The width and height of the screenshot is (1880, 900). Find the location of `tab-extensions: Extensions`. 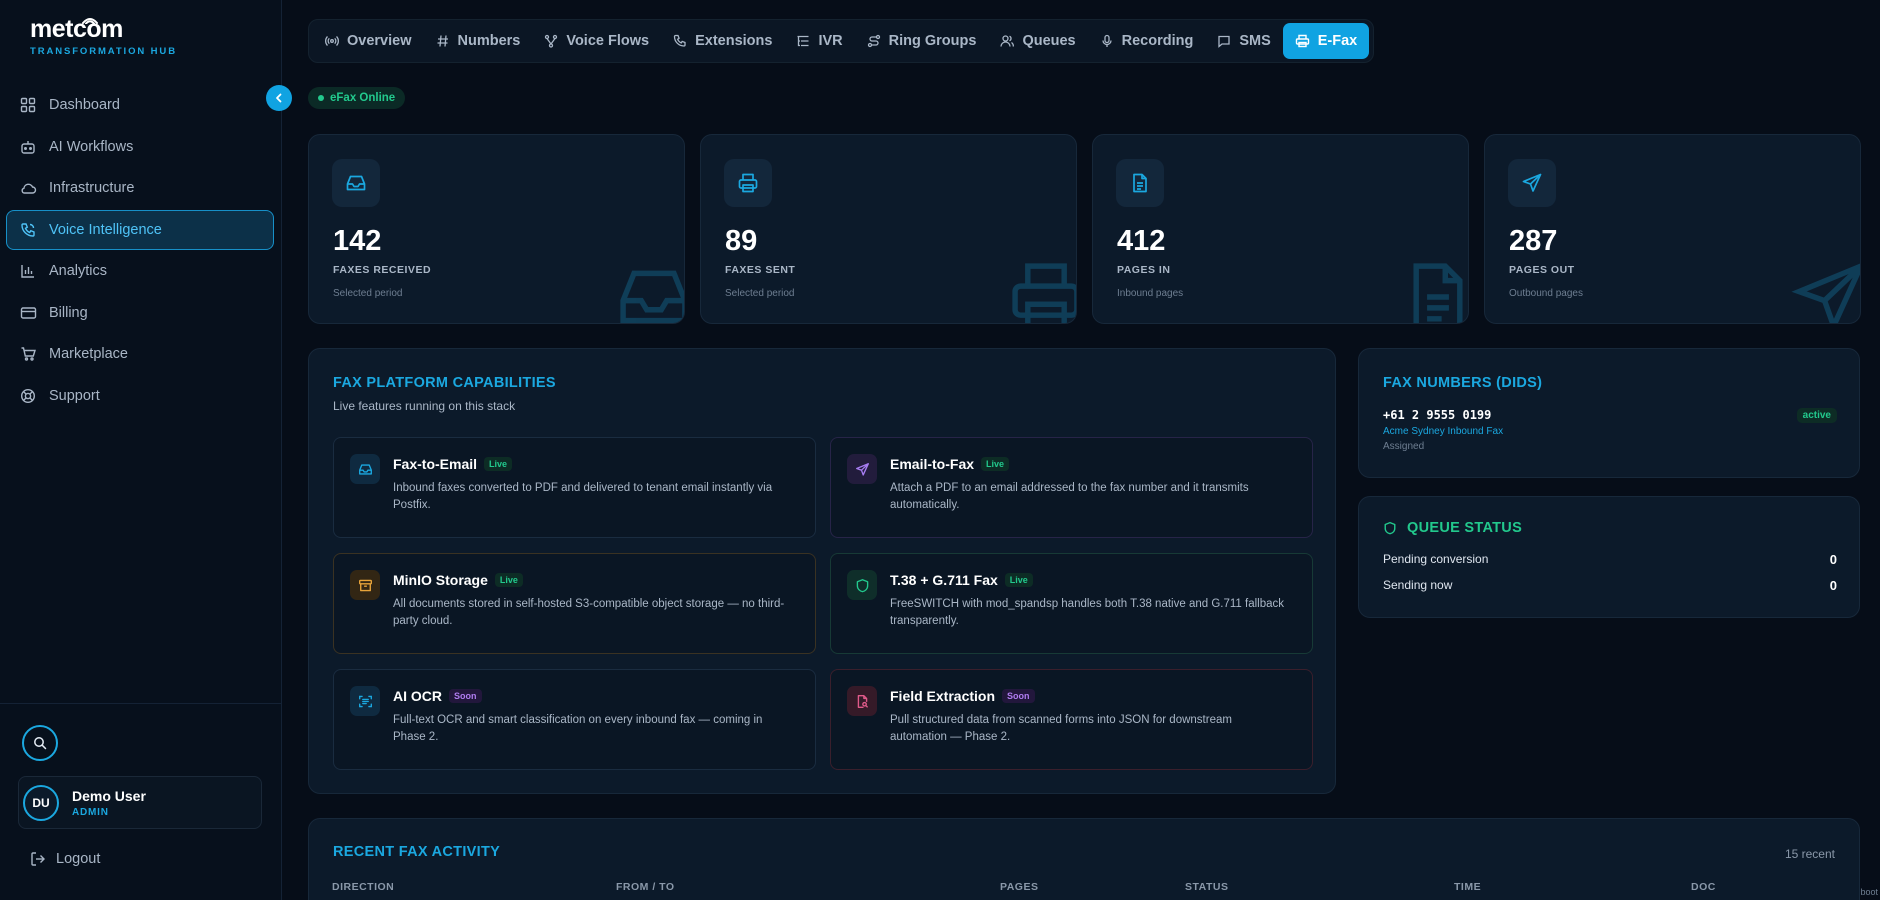

tab-extensions: Extensions is located at coordinates (722, 41).